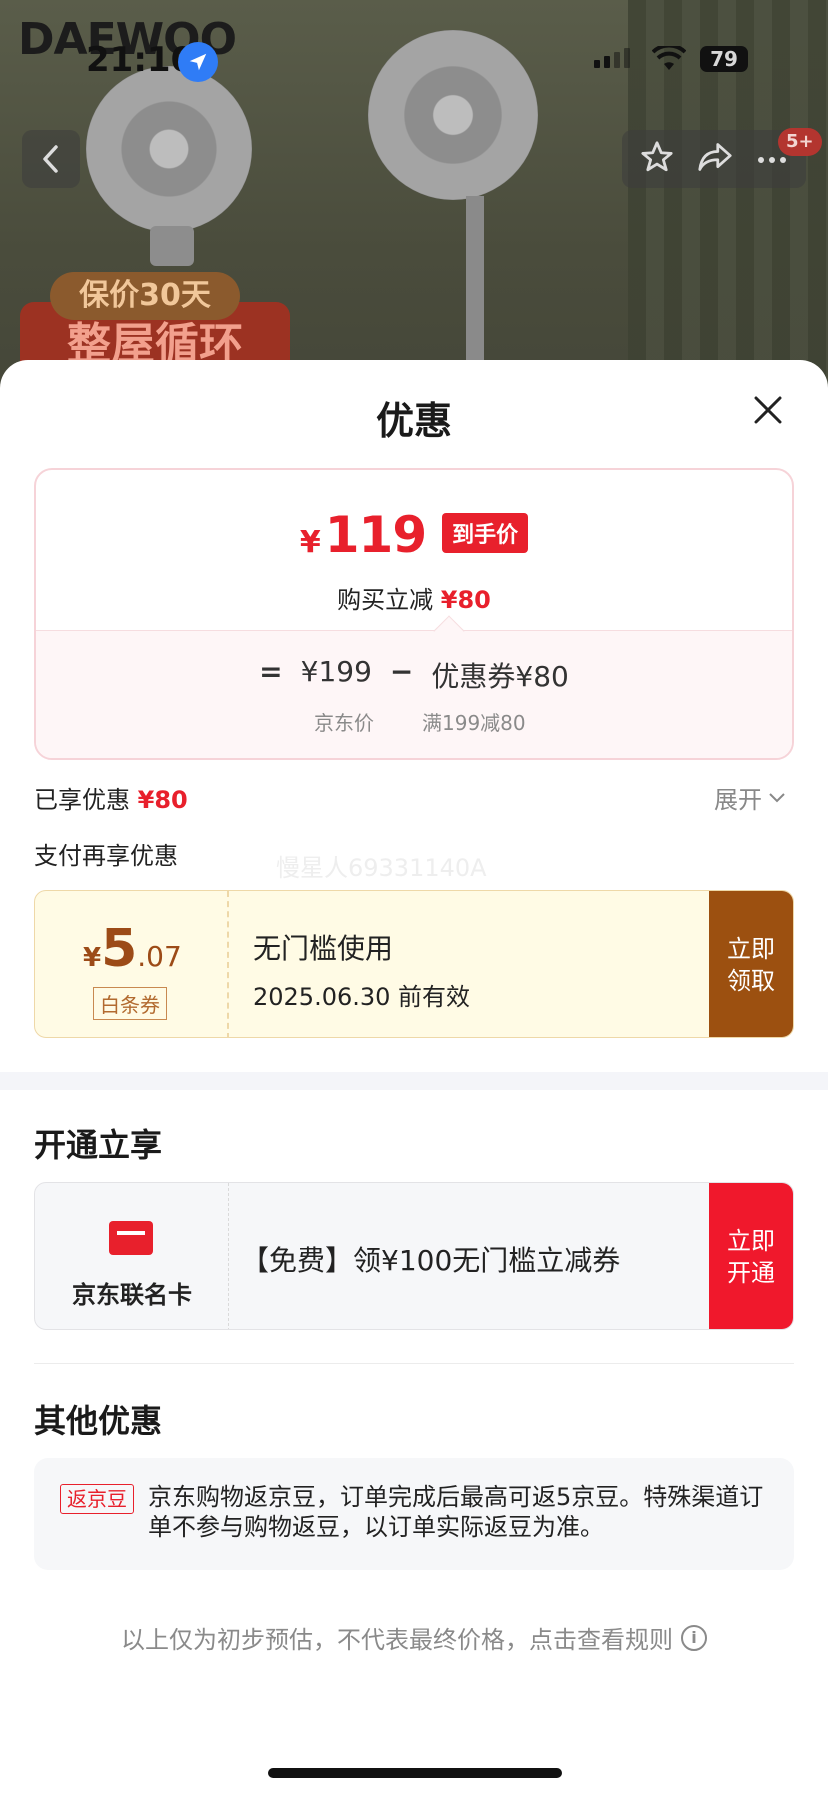  What do you see at coordinates (751, 964) in the screenshot?
I see `claim-coupon-button: 立即领取` at bounding box center [751, 964].